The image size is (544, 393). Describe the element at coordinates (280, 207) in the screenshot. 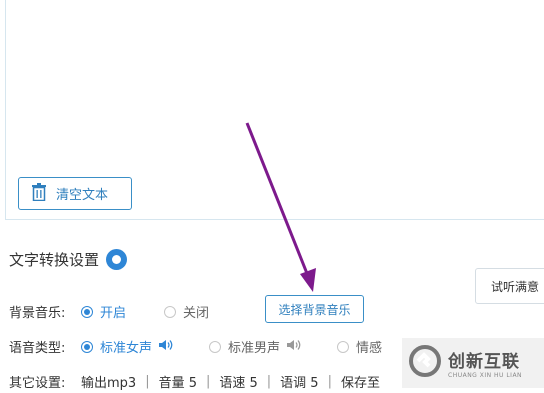

I see `annotation-arrow` at that location.